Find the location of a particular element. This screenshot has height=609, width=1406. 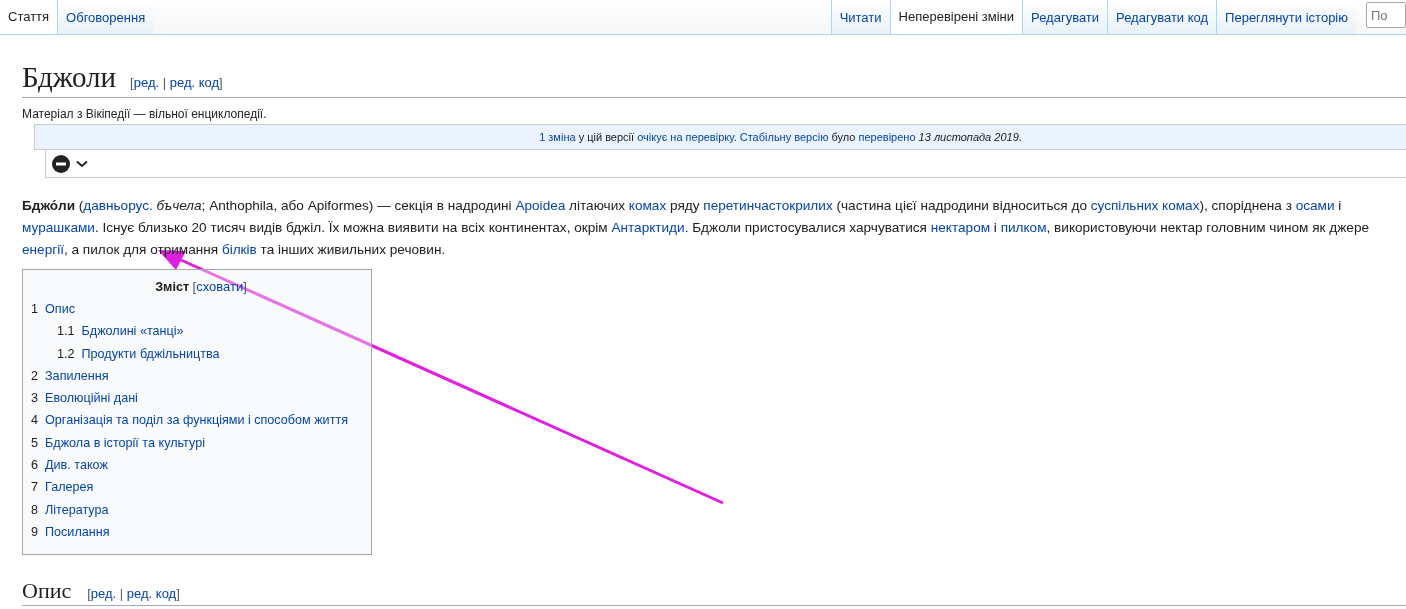

tagline: Матеріал з Вікіпедії — вільної енциклопедії. is located at coordinates (145, 114).